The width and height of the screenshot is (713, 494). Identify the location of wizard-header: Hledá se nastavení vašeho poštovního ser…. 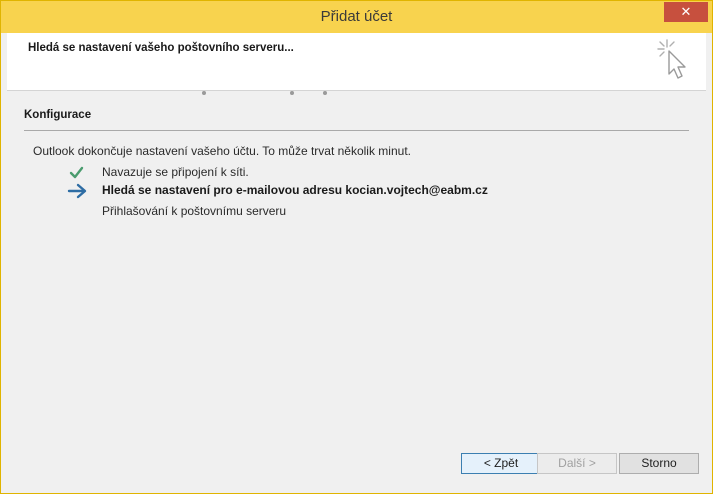
(356, 64).